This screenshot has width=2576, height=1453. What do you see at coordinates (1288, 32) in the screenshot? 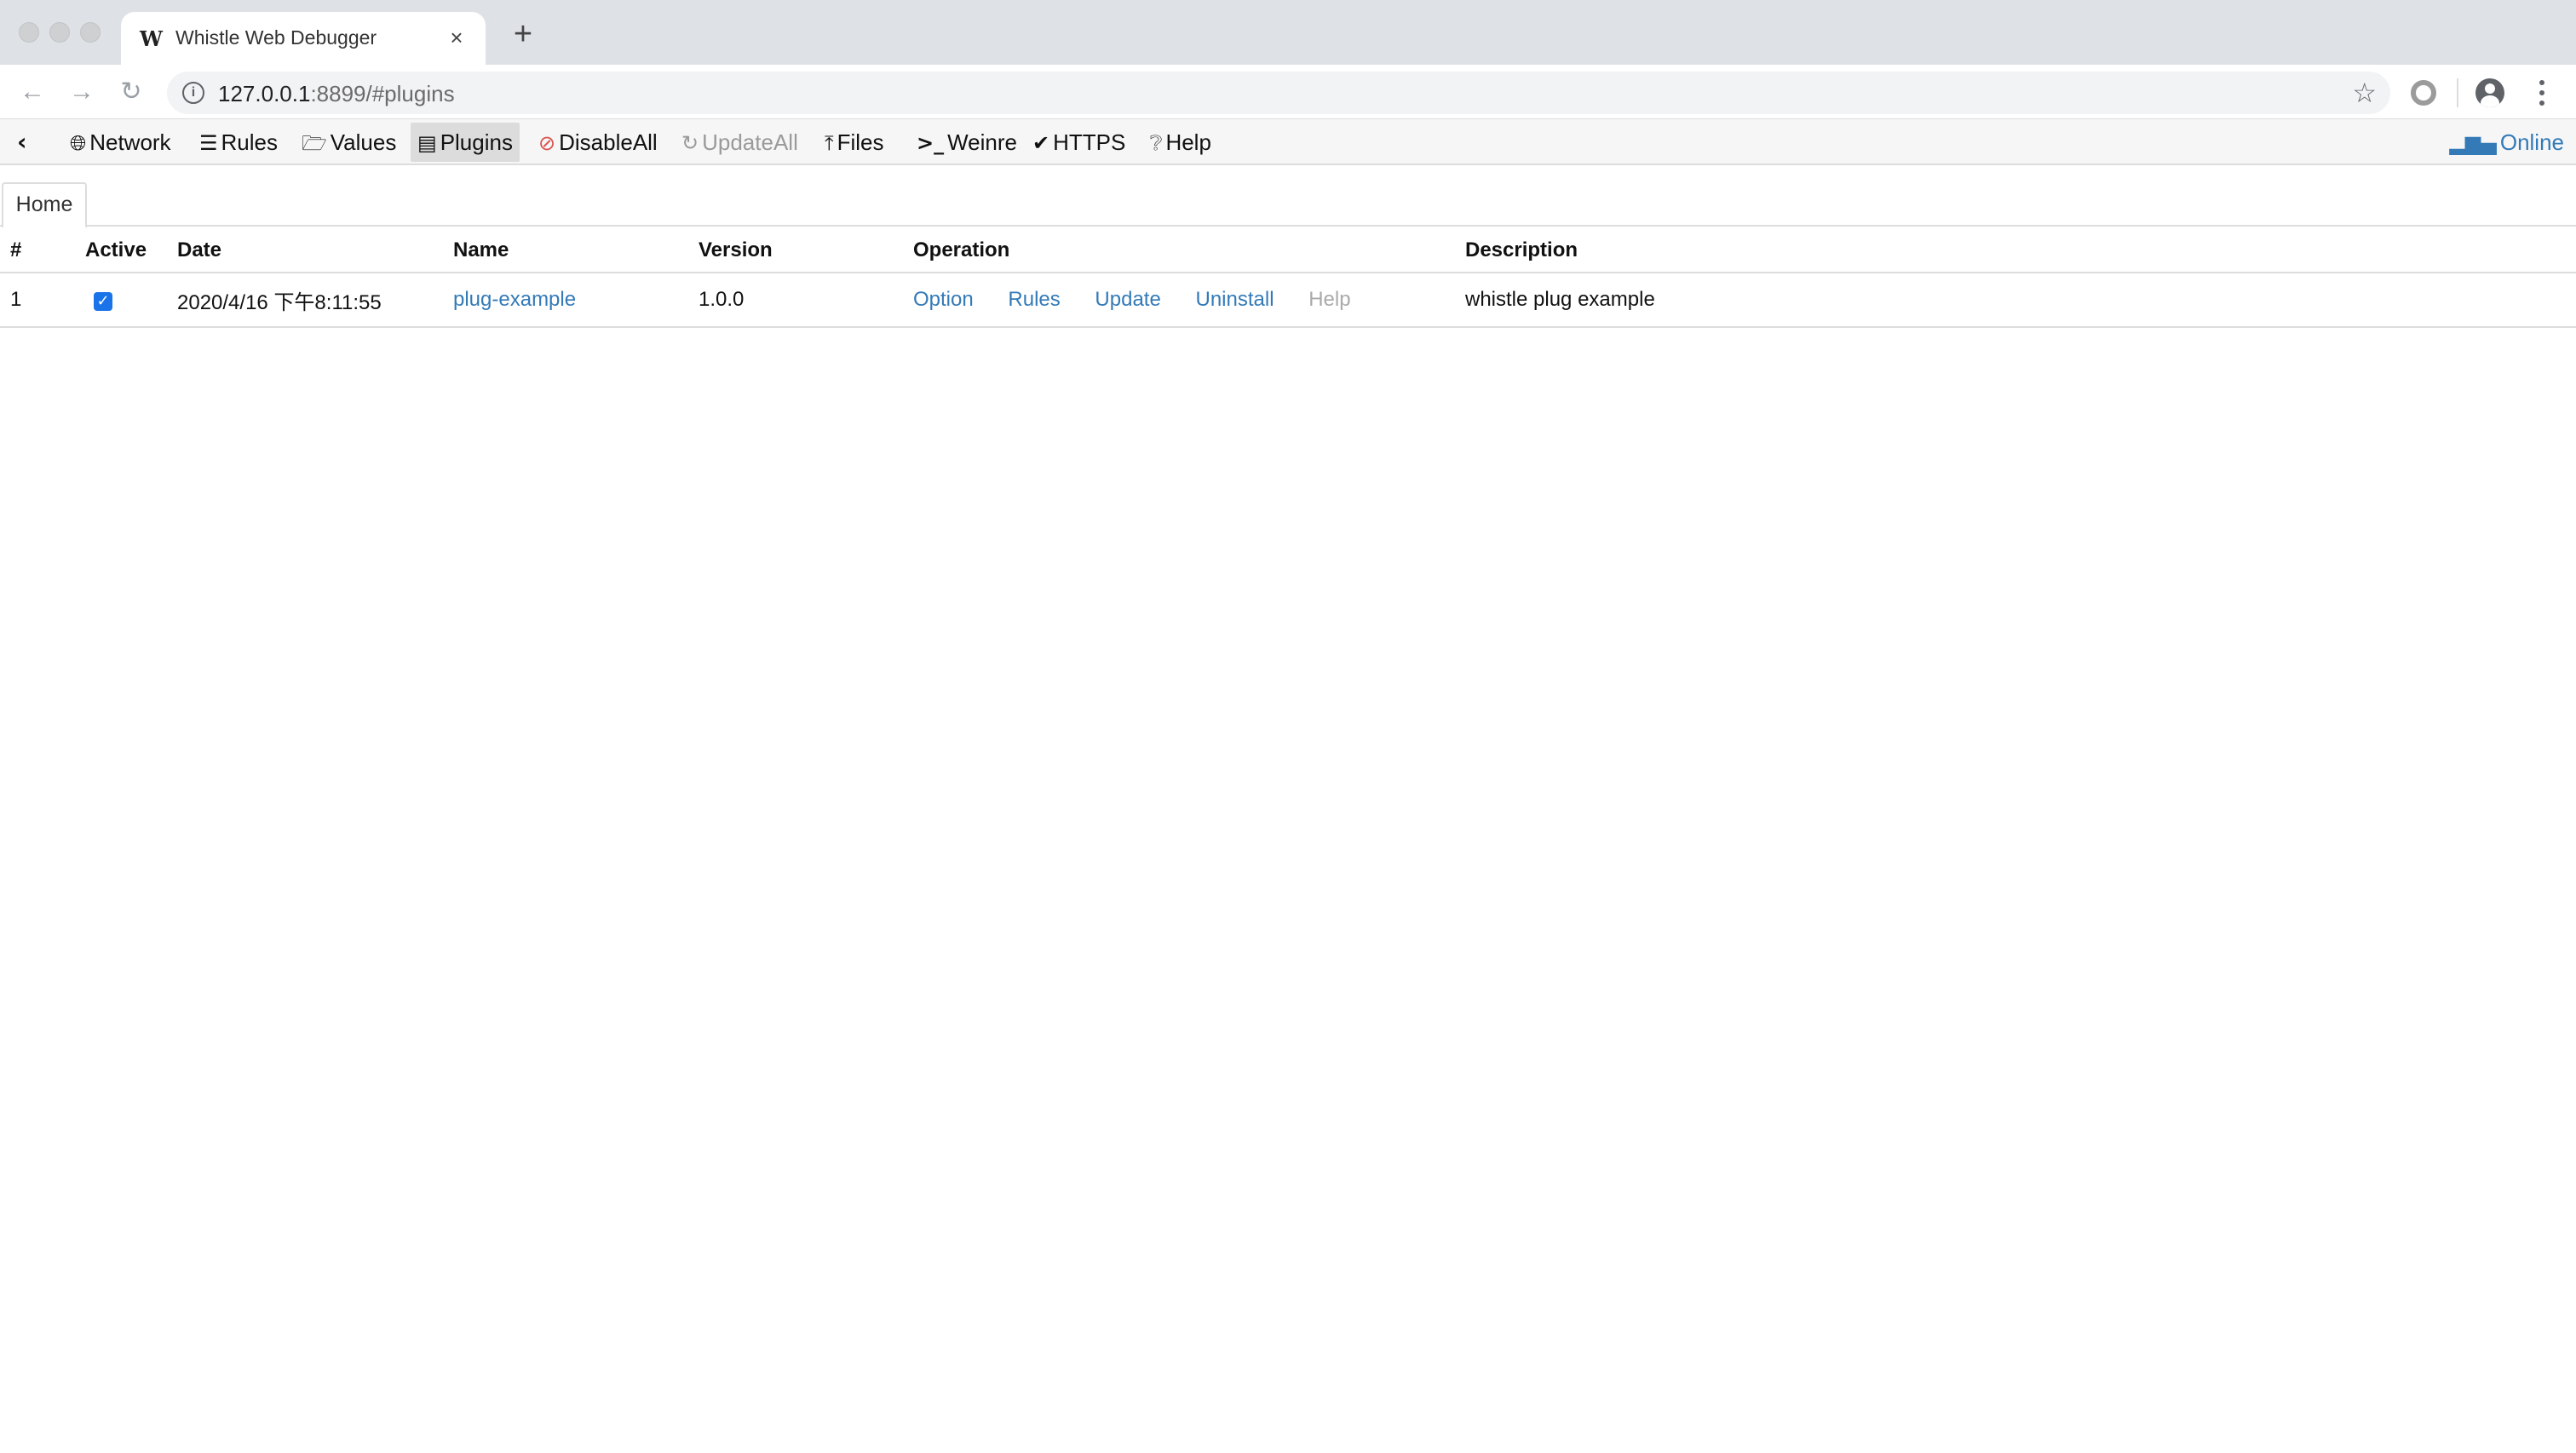
I see `browser-titlebar: W Whistle Web Debugger × +` at bounding box center [1288, 32].